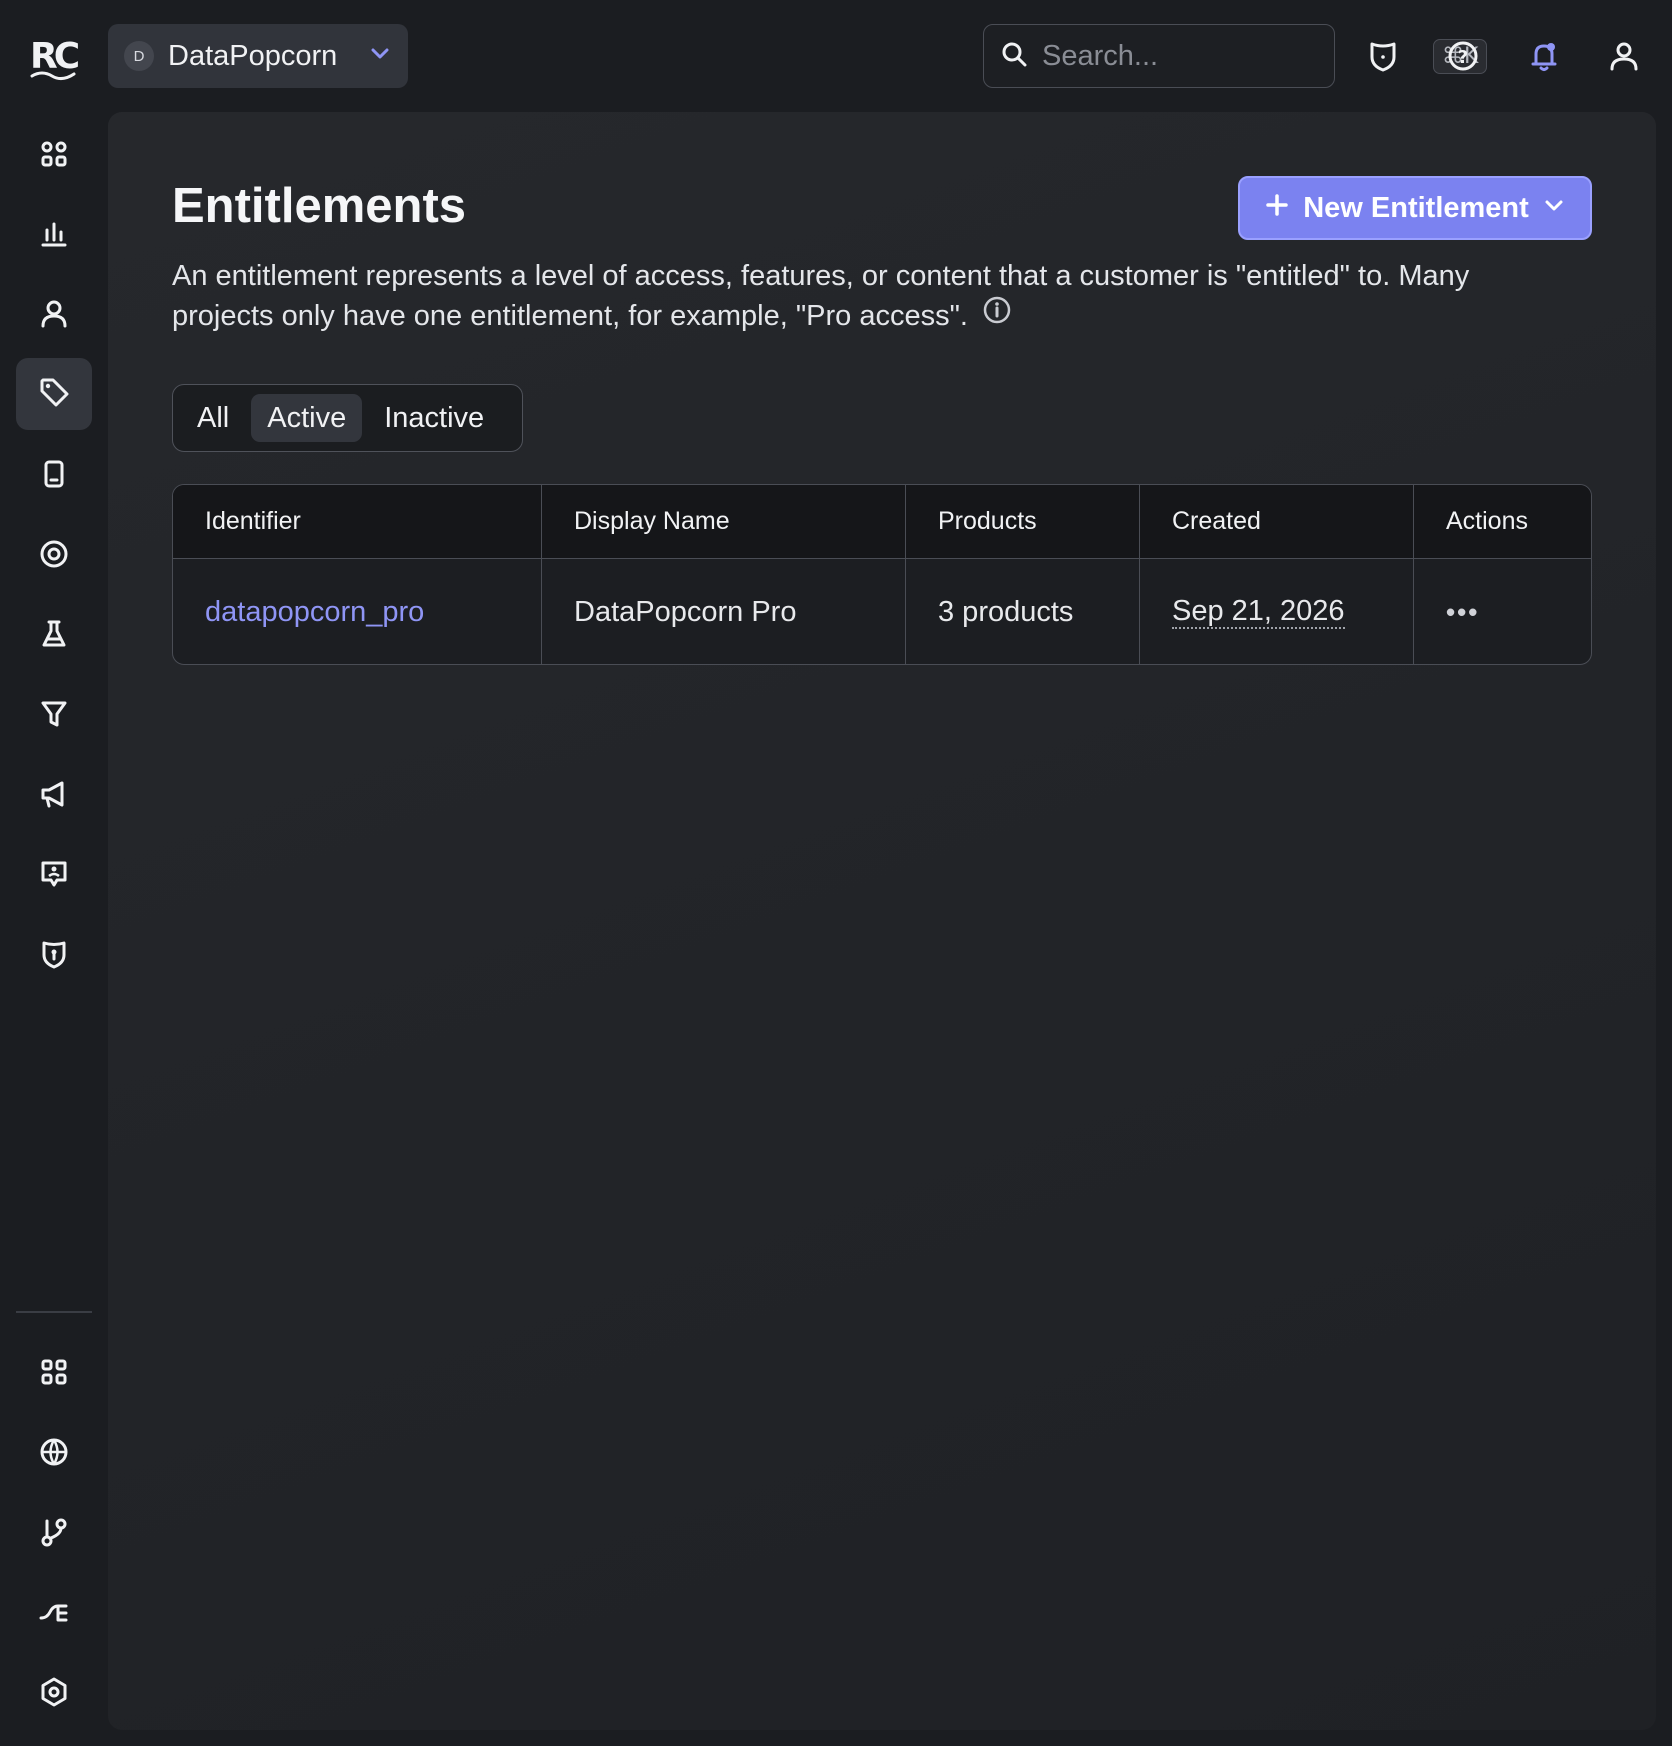 This screenshot has width=1672, height=1746. I want to click on plug-icon, so click(54, 1614).